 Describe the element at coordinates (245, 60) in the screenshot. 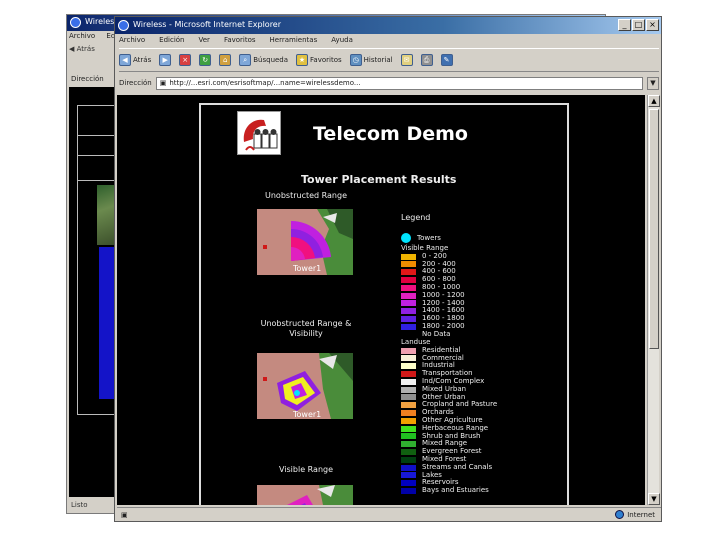

I see `search-icon: ⌕` at that location.